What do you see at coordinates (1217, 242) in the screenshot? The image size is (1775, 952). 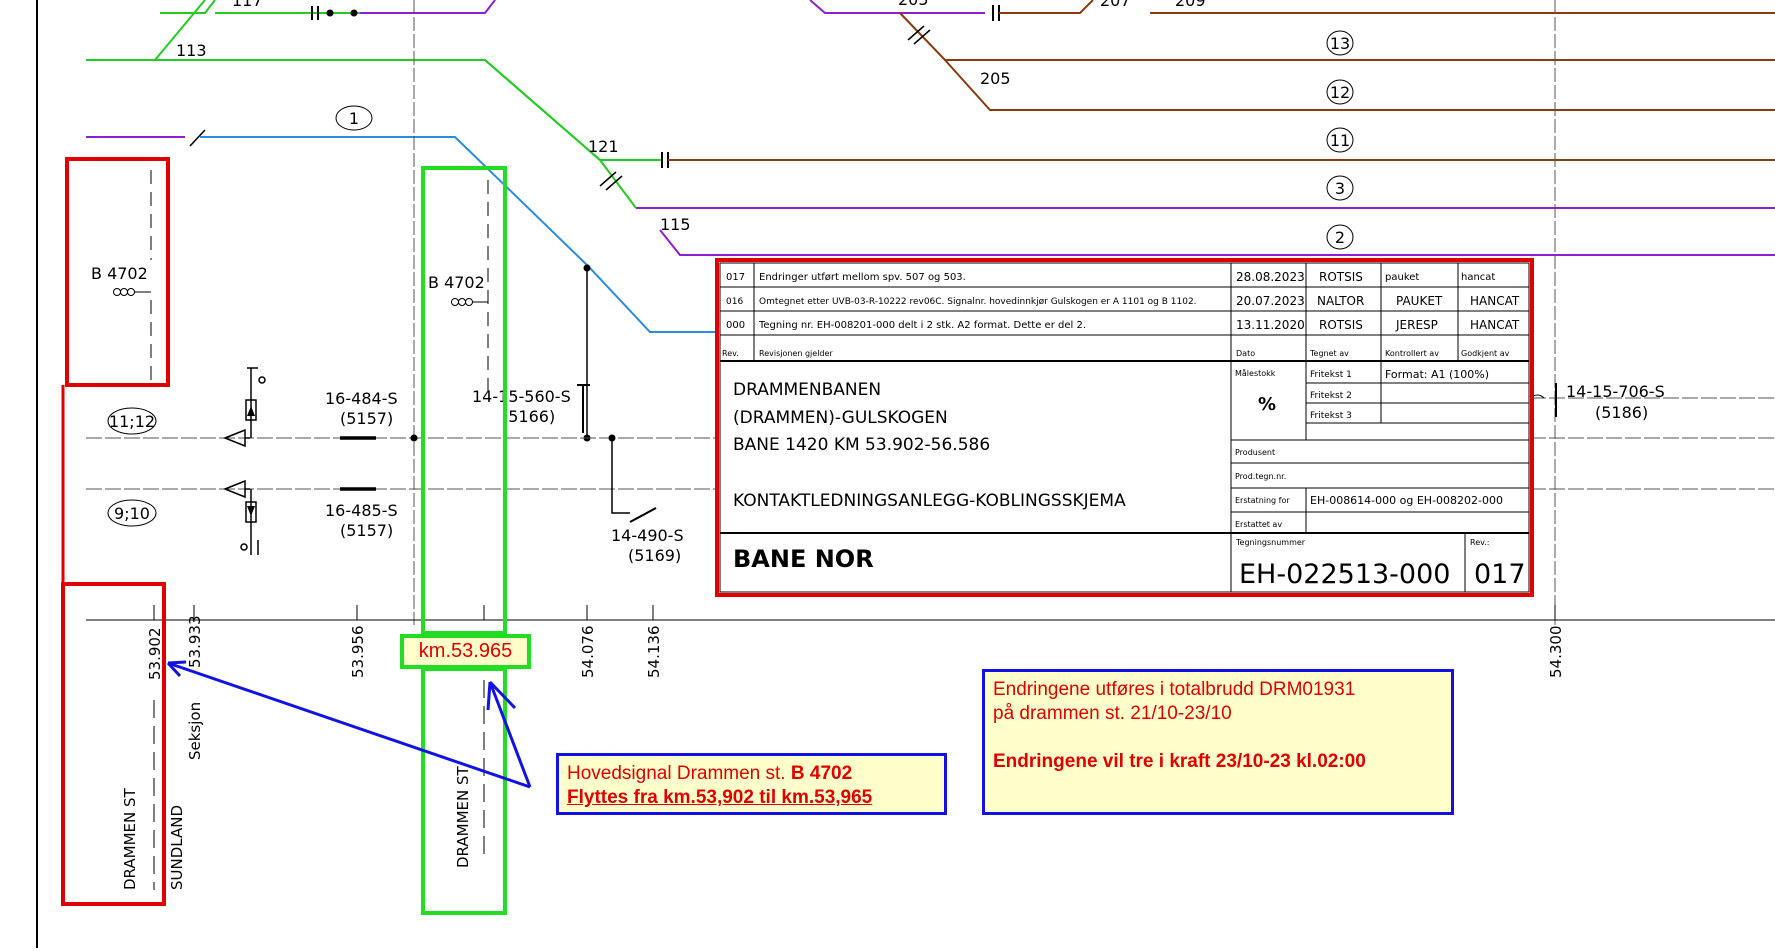 I see `track-2-line` at bounding box center [1217, 242].